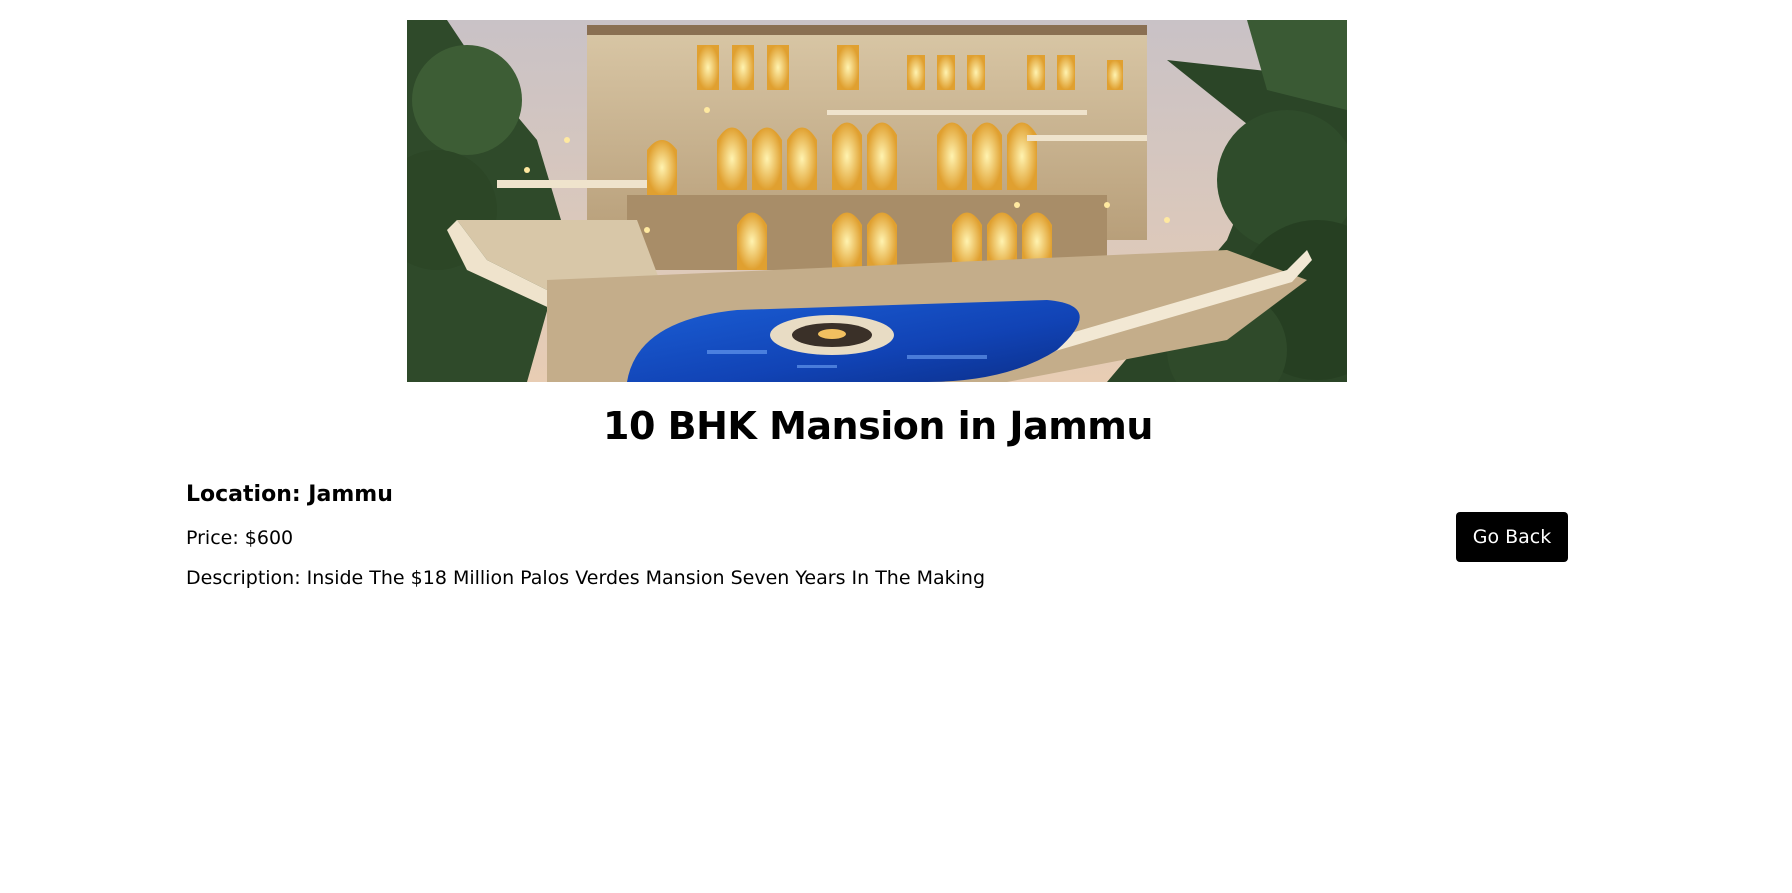 The image size is (1792, 893). Describe the element at coordinates (878, 426) in the screenshot. I see `listing-title: 10 BHK Mansion in Jammu` at that location.